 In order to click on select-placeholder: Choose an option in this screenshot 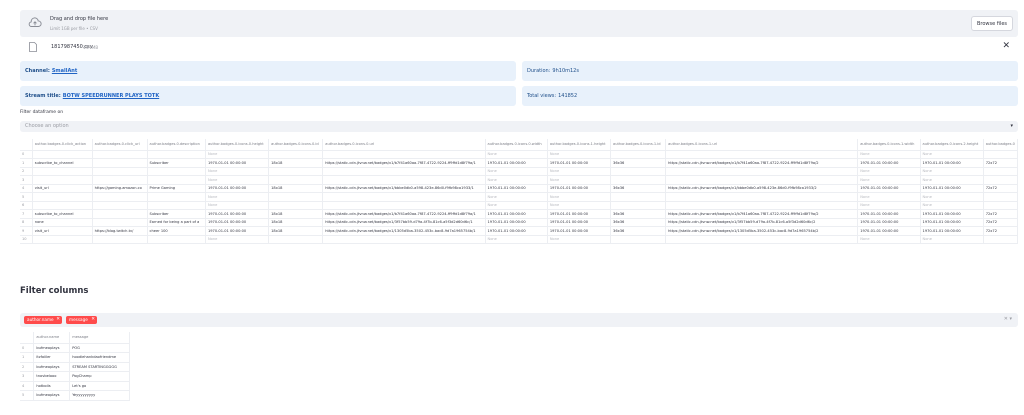, I will do `click(47, 126)`.